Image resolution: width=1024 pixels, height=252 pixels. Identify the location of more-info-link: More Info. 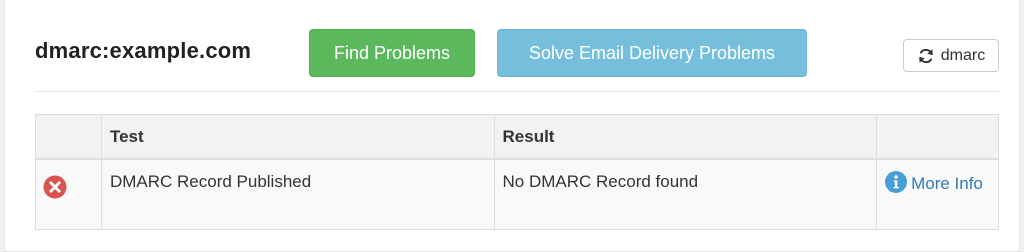
(937, 183).